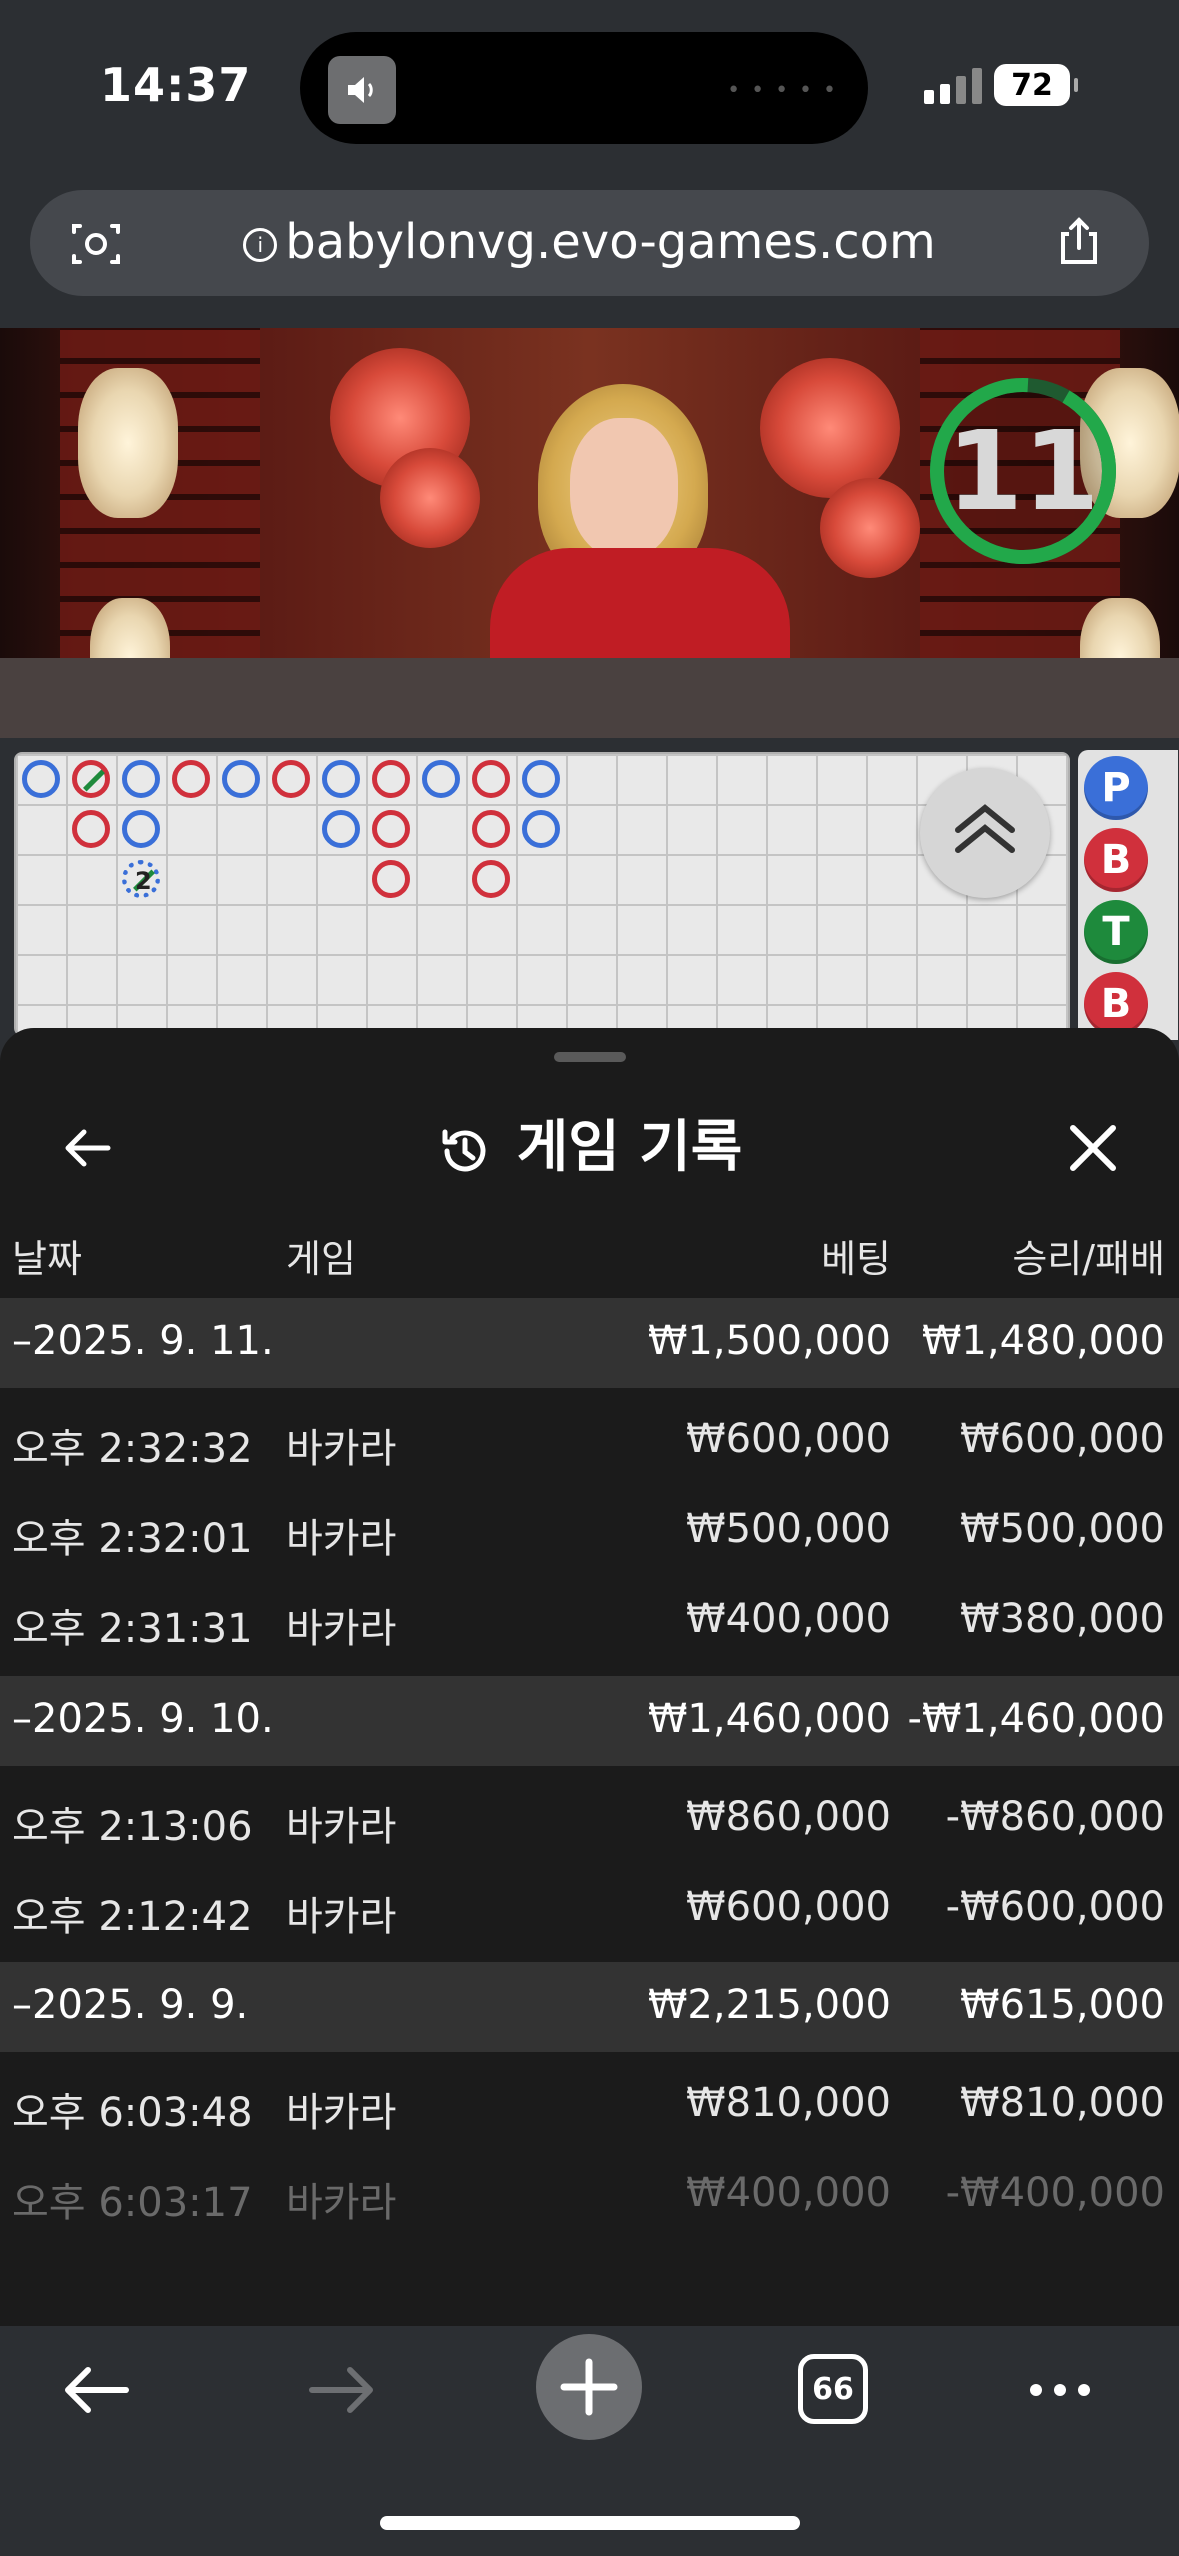  What do you see at coordinates (769, 2005) in the screenshot?
I see `group-bet: ₩2,215,000` at bounding box center [769, 2005].